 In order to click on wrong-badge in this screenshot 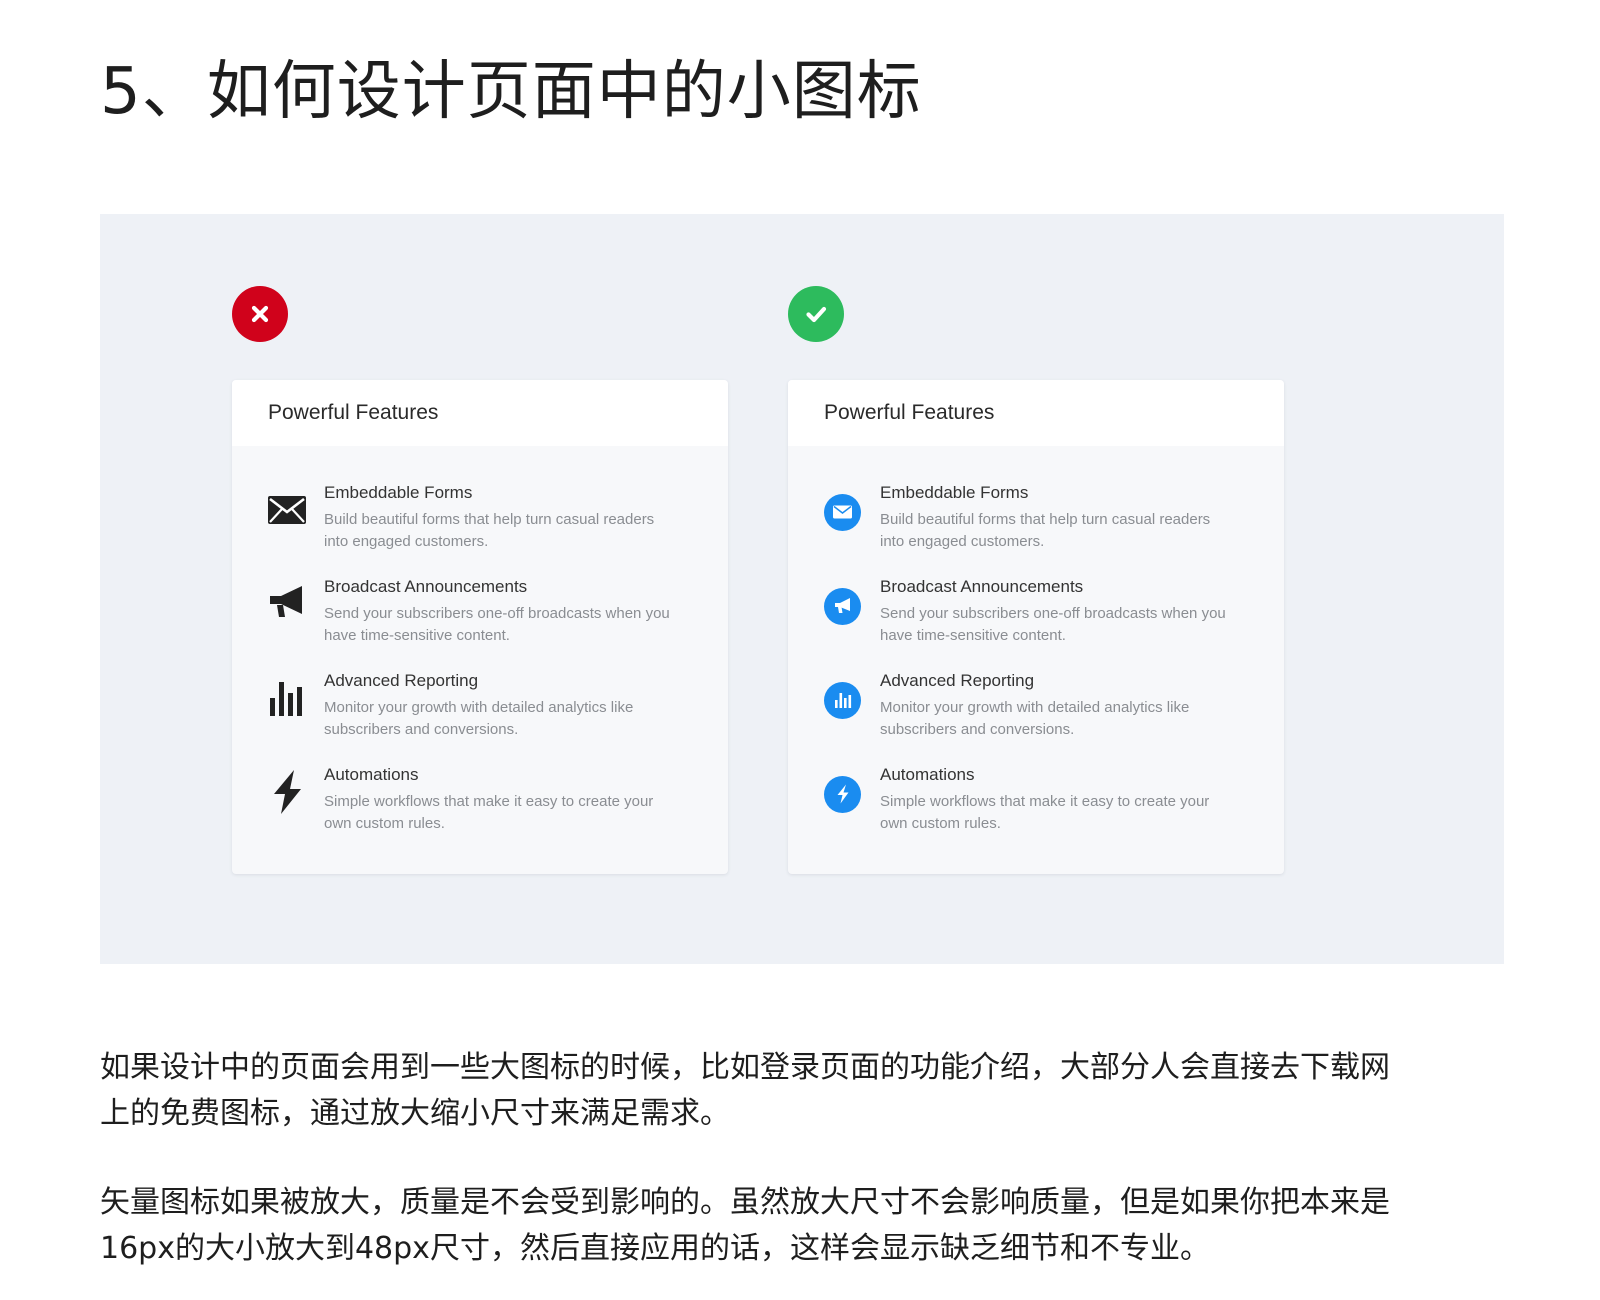, I will do `click(260, 314)`.